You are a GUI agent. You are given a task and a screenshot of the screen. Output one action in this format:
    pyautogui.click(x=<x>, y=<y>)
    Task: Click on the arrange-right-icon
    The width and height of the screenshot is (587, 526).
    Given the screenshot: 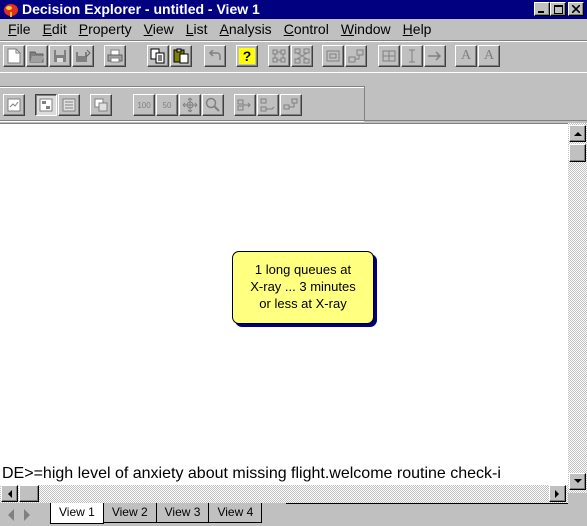 What is the action you would take?
    pyautogui.click(x=244, y=105)
    